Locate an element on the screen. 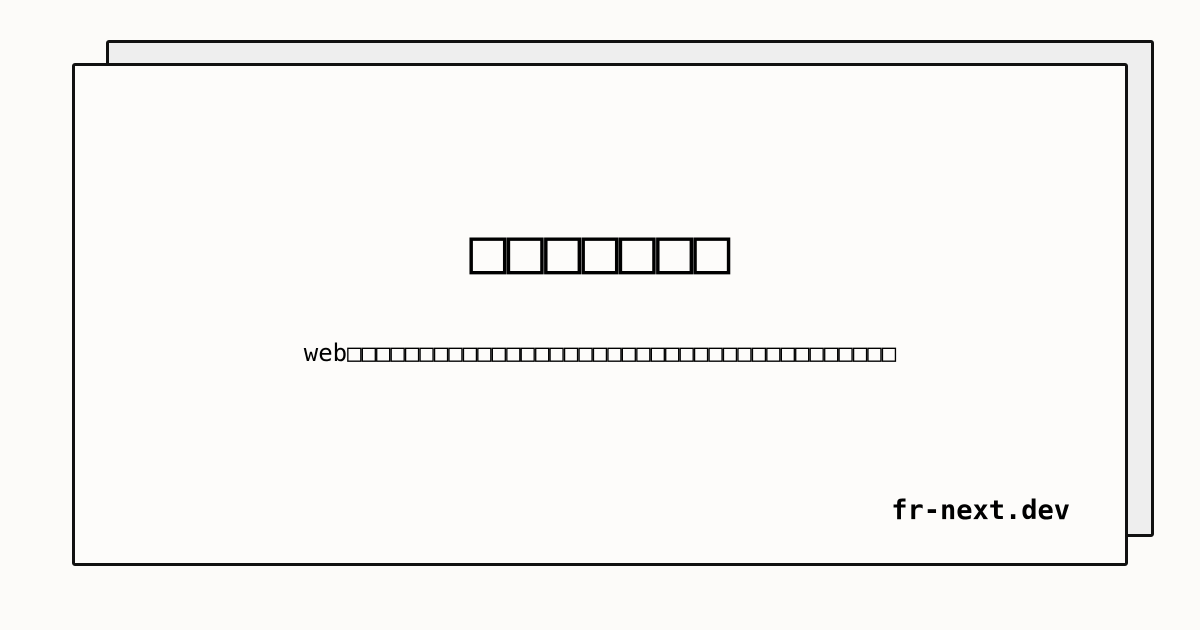 The image size is (1200, 630). site-domain: fr-next.dev is located at coordinates (980, 510).